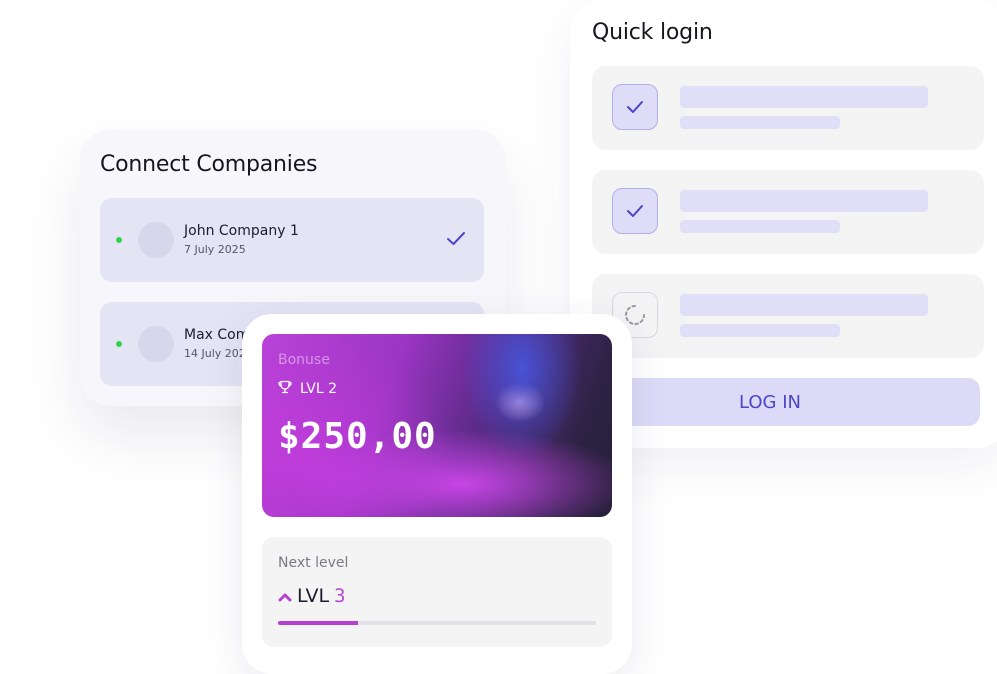 The image size is (997, 674). What do you see at coordinates (209, 164) in the screenshot?
I see `connect-companies-title: Connect Companies` at bounding box center [209, 164].